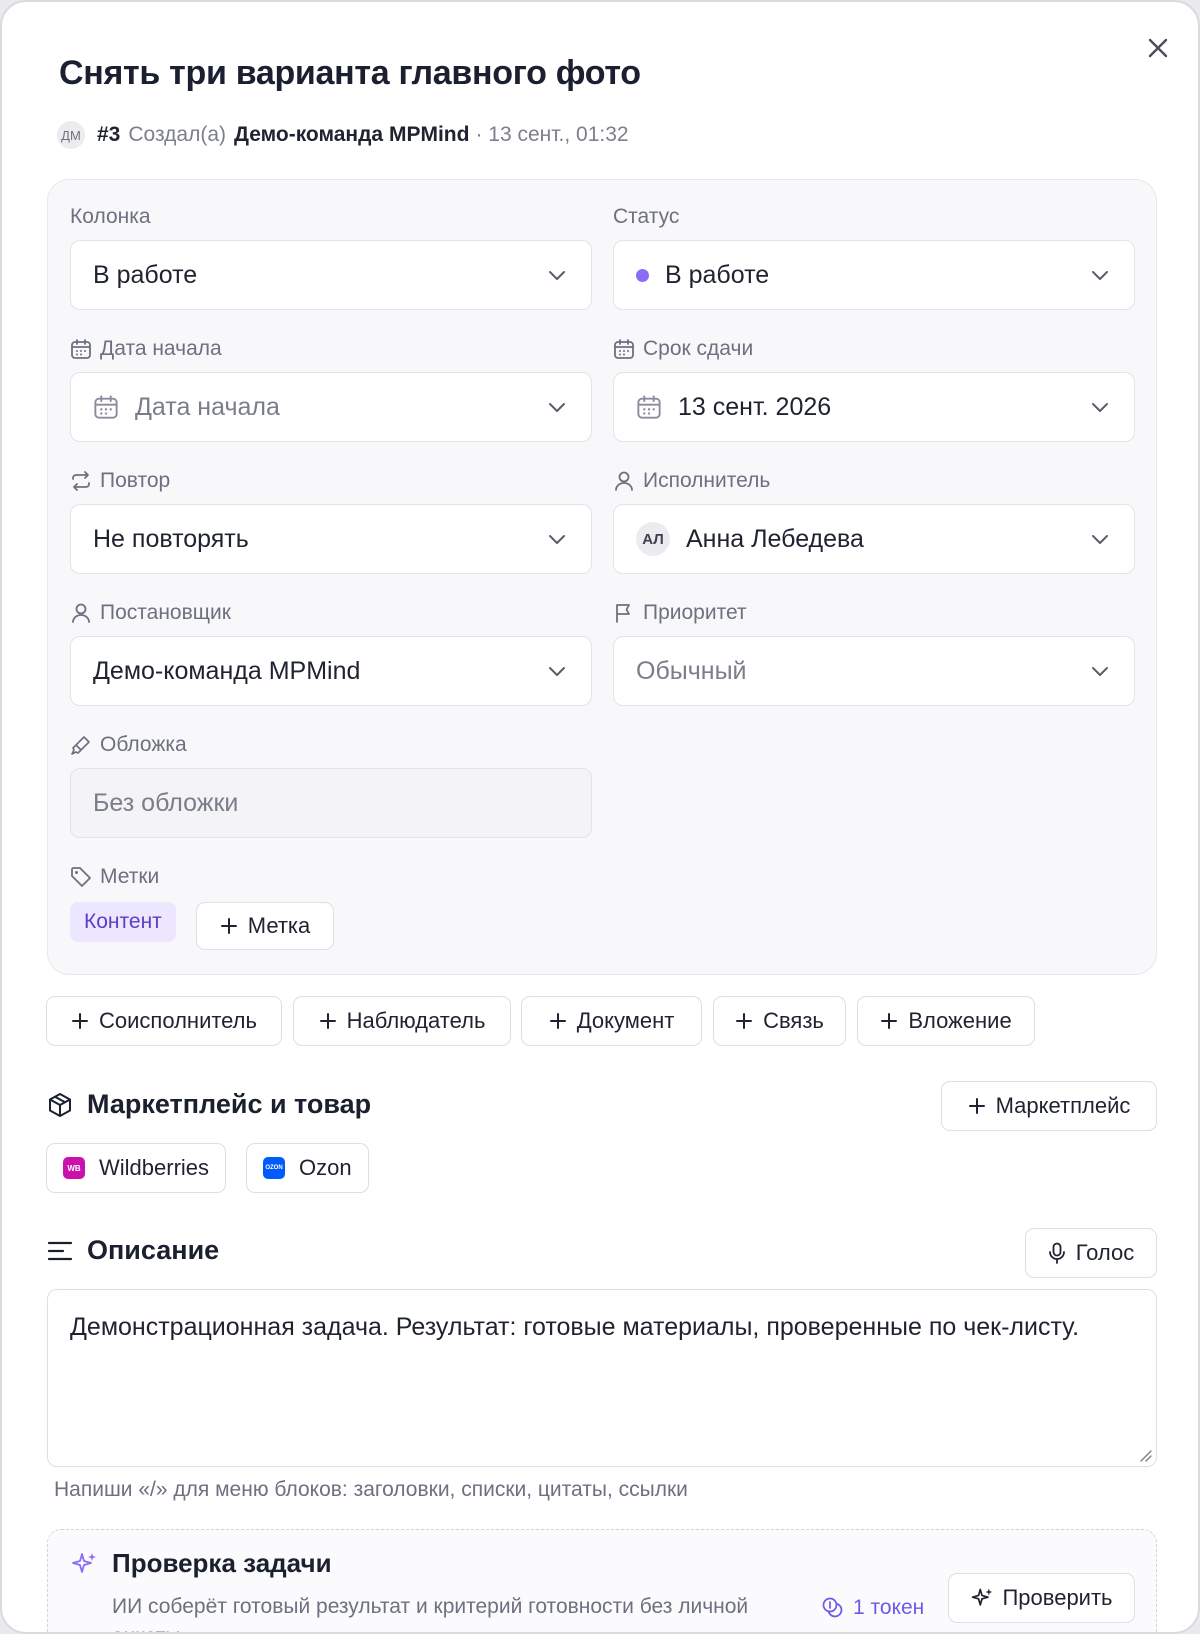  Describe the element at coordinates (130, 876) in the screenshot. I see `tags-label-text: Метки` at that location.